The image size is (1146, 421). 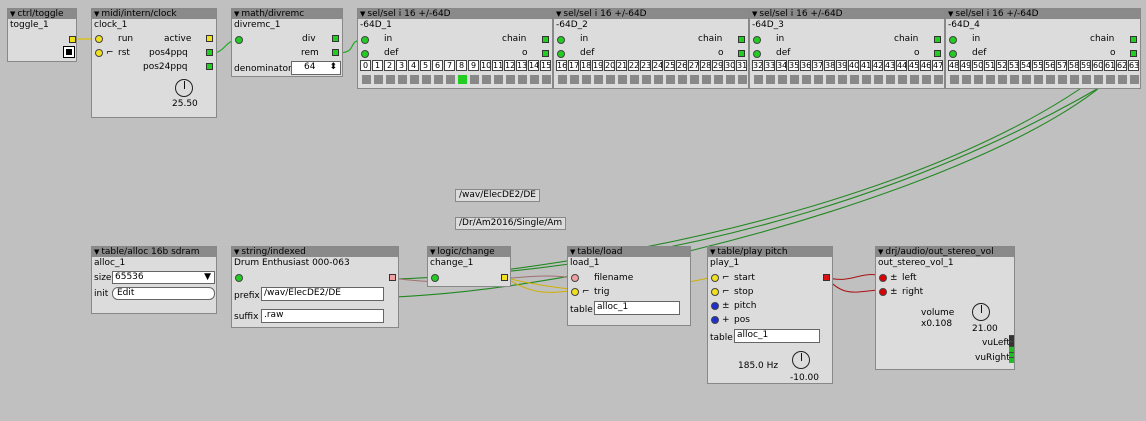 I want to click on inlet-a, so click(x=239, y=40).